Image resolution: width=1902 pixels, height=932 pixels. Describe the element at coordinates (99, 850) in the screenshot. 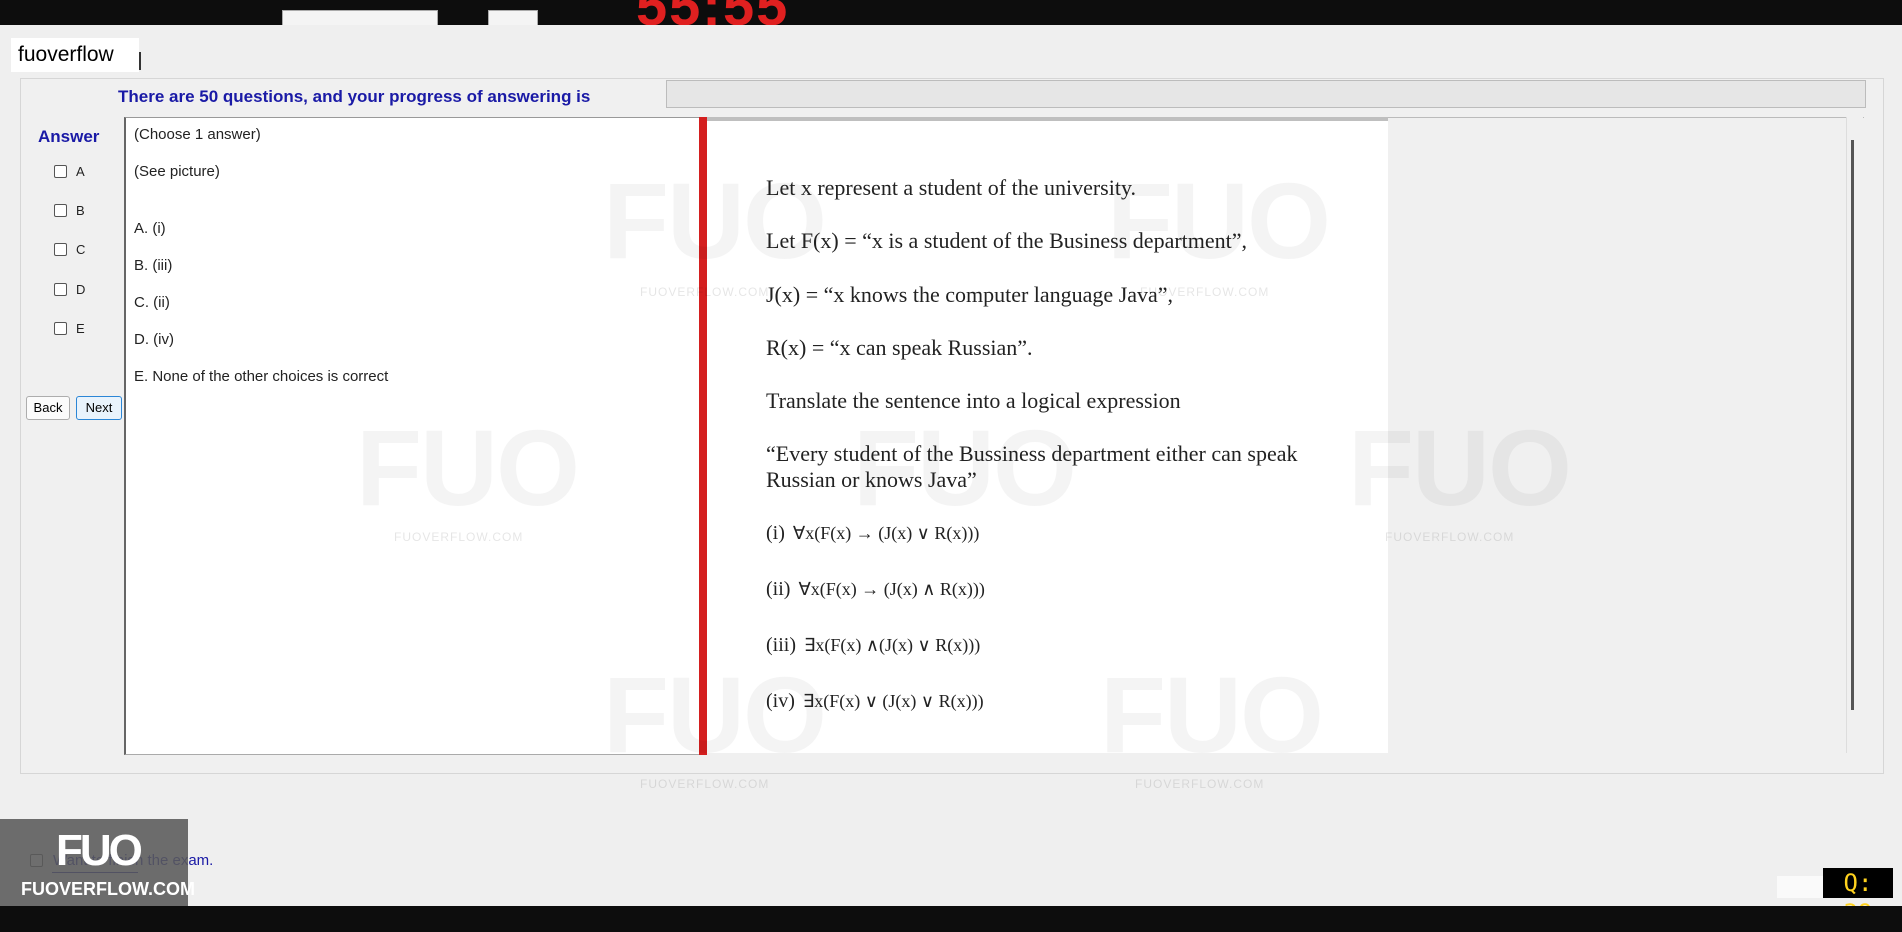

I see `site-logo: FUO` at that location.